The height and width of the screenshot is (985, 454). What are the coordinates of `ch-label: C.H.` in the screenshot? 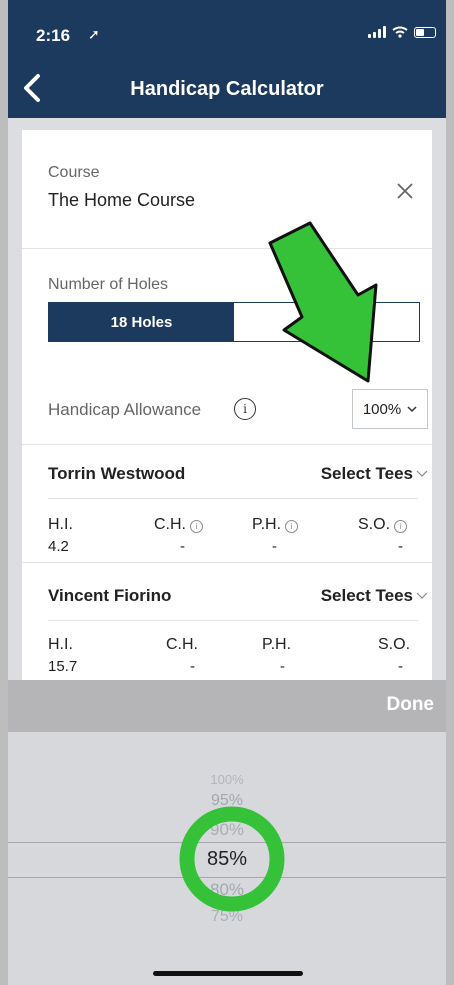 It's located at (182, 644).